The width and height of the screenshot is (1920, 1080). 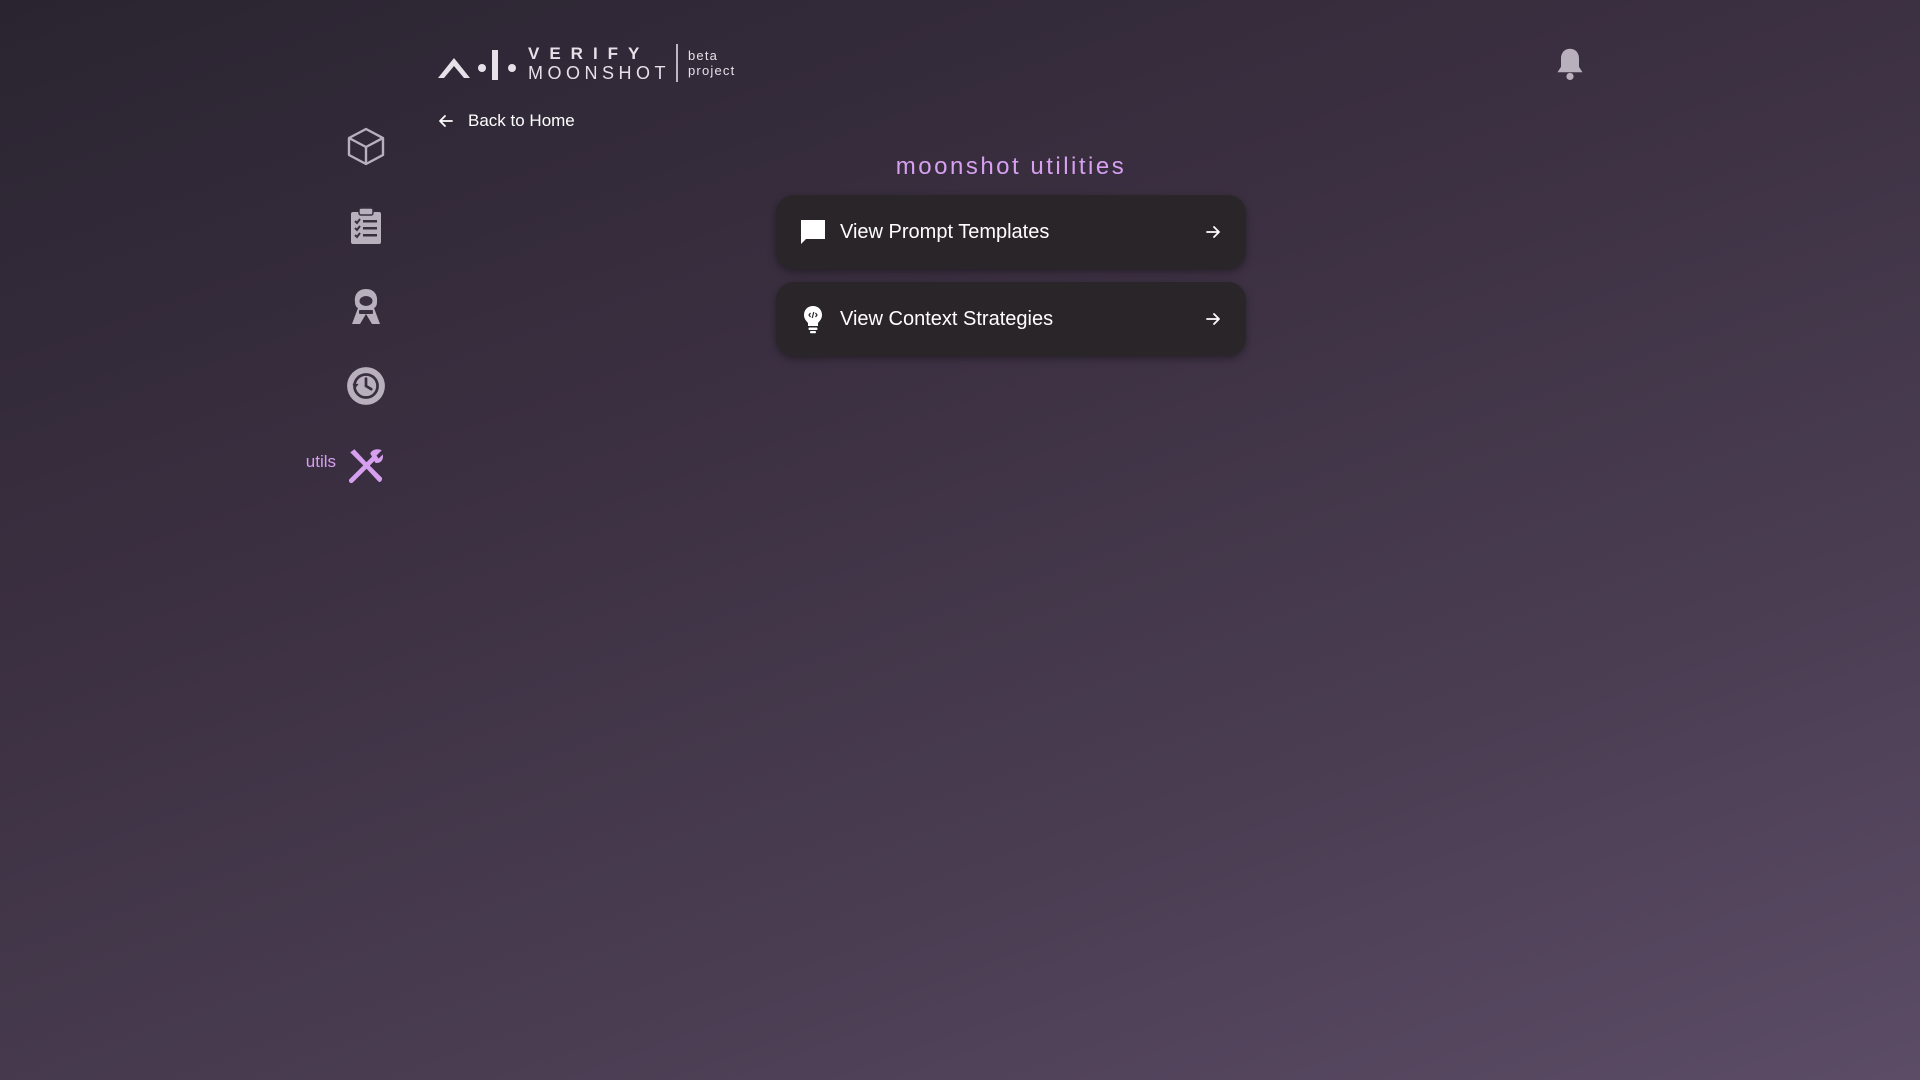 I want to click on logo-moonshot-text: MOONSHOT, so click(x=599, y=72).